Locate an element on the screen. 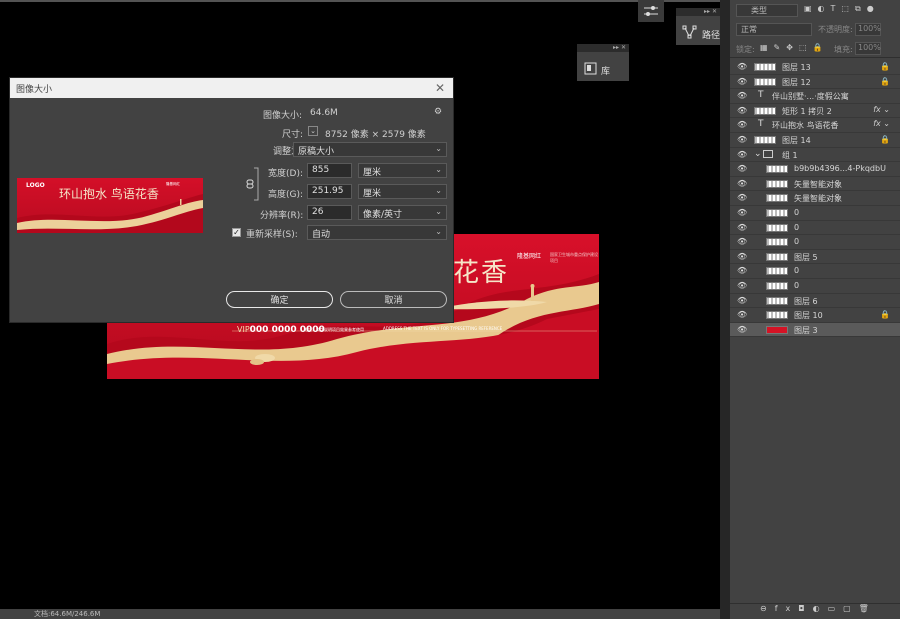  preview-thumbnail: LOGO 环山抱水 鸟语花香 隆基网红 is located at coordinates (110, 205).